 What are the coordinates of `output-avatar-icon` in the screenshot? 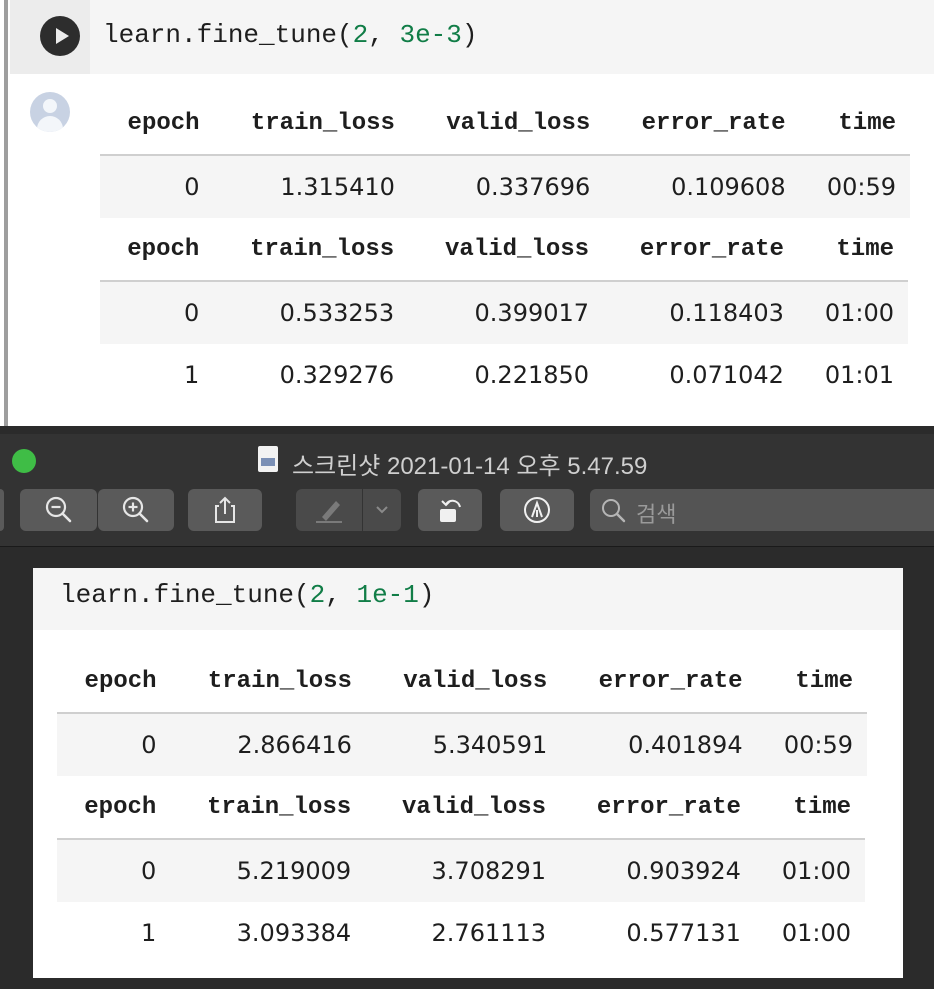 It's located at (50, 112).